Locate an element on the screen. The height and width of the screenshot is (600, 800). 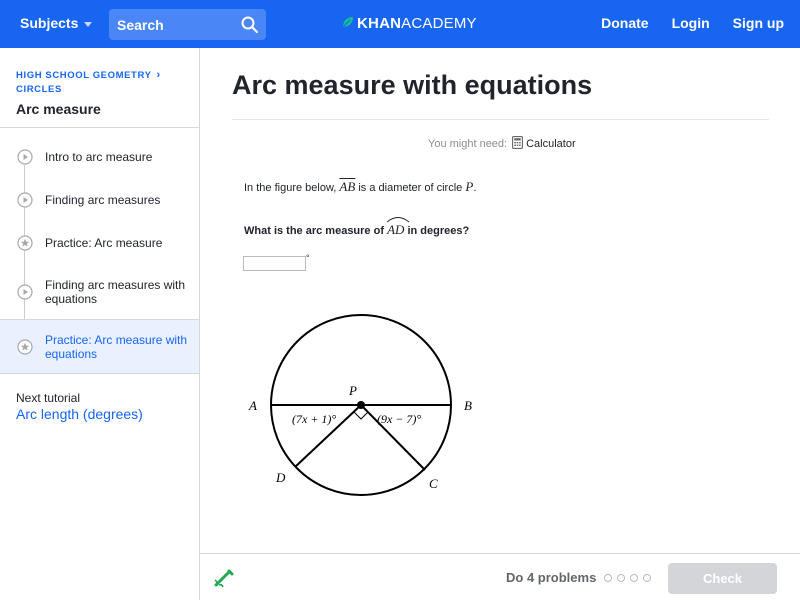
breadcrumb-course-label: HIGH SCHOOL GEOMETRY is located at coordinates (84, 75).